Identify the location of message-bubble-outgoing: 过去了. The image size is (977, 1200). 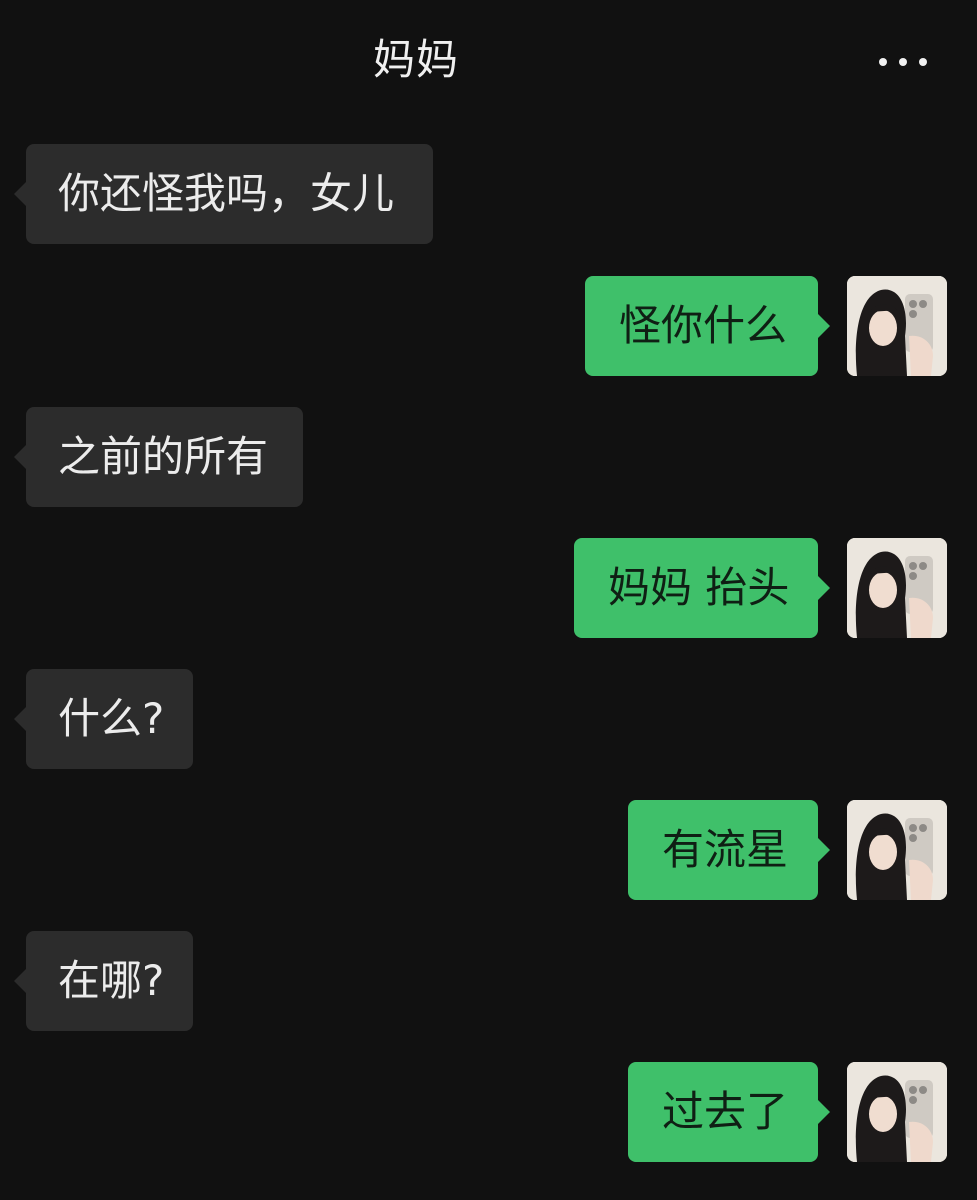
(723, 1112).